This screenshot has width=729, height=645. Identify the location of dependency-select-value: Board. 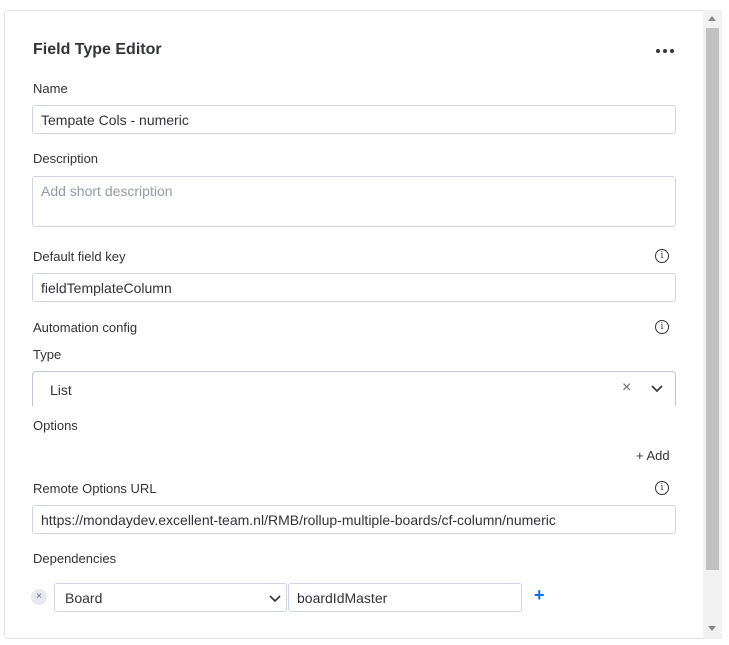
(84, 598).